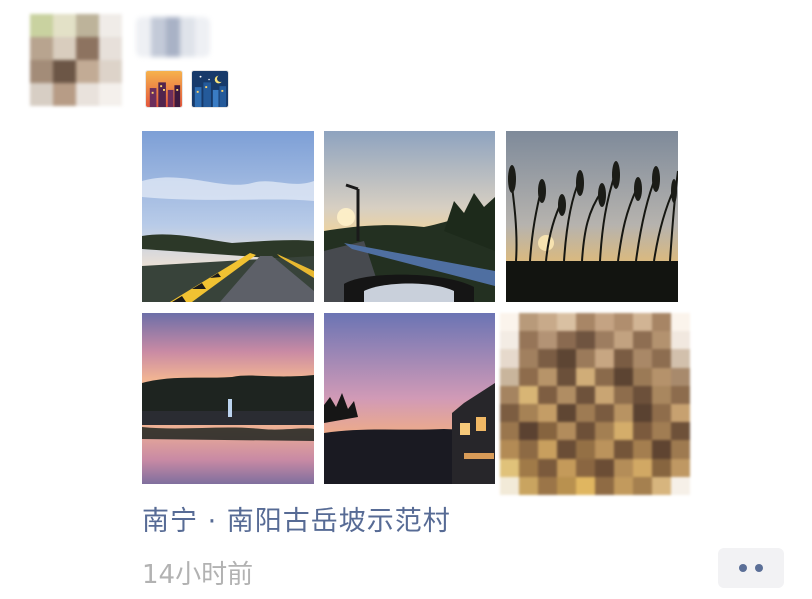 This screenshot has width=812, height=599. I want to click on photo-pink-sky-reflection, so click(228, 398).